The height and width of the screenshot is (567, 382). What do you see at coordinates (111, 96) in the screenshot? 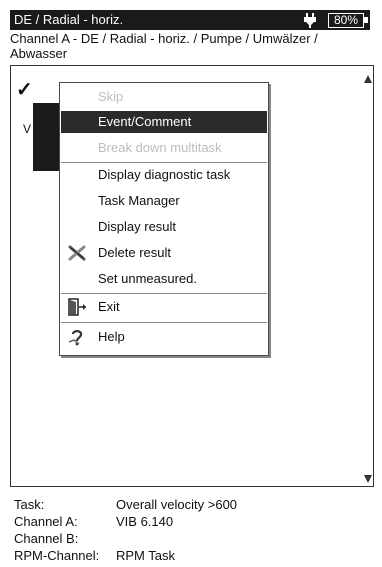
I see `menu-item-label: Skip` at bounding box center [111, 96].